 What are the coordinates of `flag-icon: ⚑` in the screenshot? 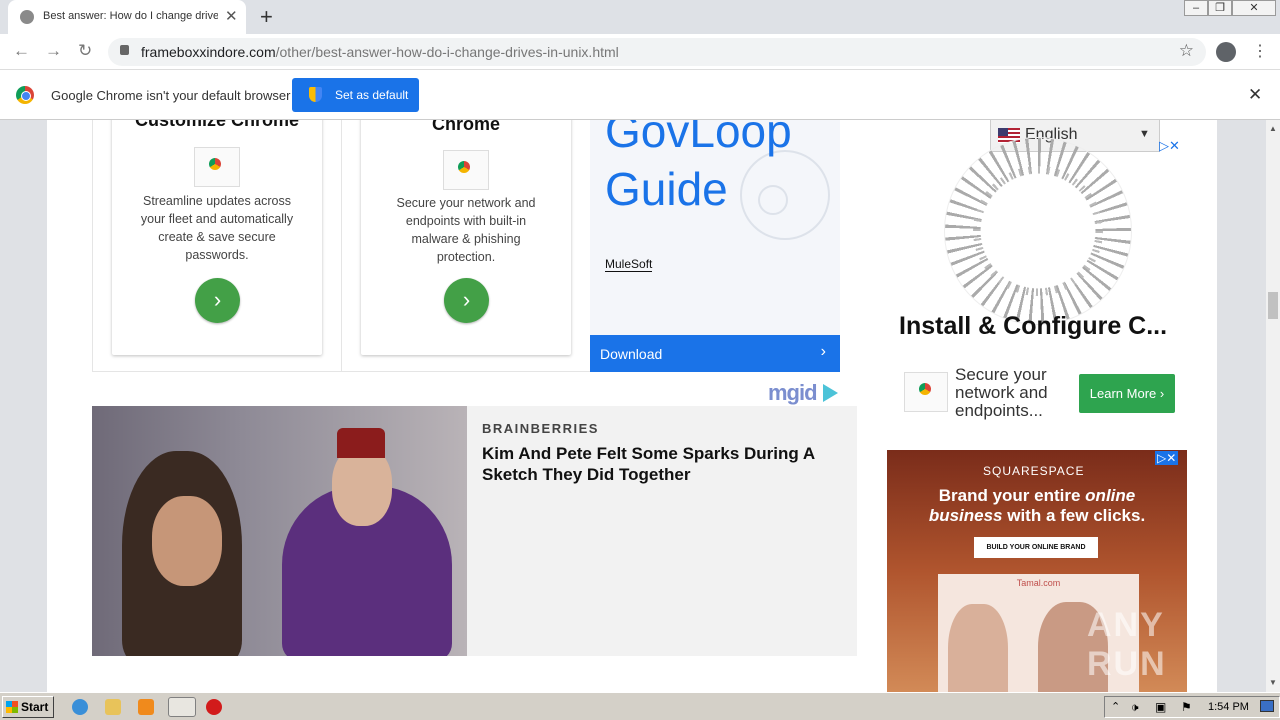 It's located at (1186, 707).